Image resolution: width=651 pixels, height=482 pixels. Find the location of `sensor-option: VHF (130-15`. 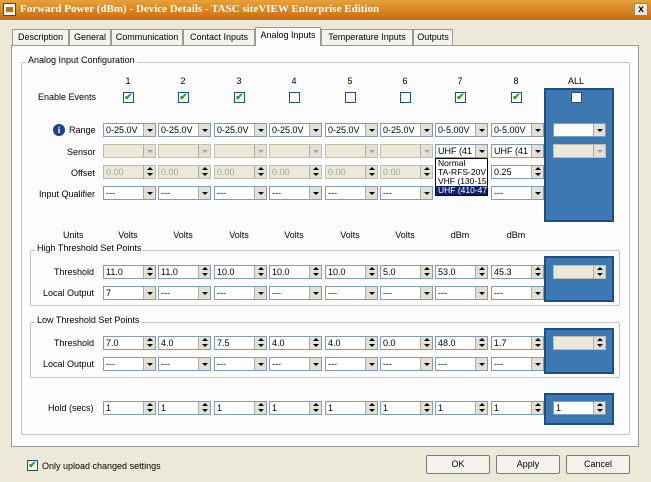

sensor-option: VHF (130-15 is located at coordinates (461, 181).